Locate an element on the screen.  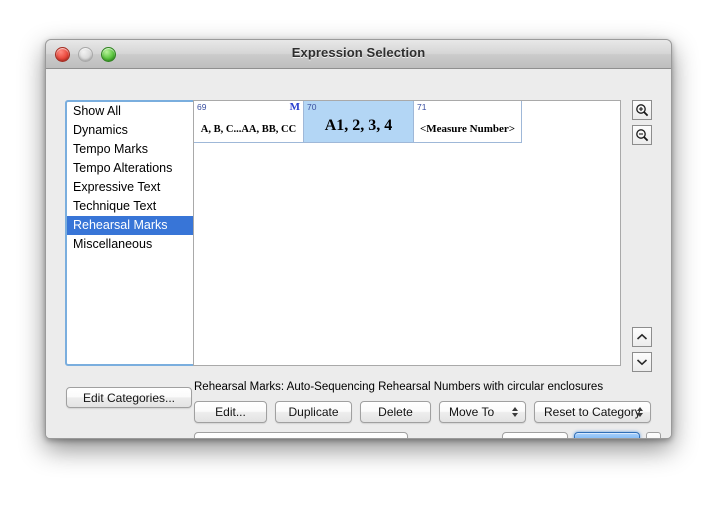
expression-text: A, B, C...AA, BB, CC is located at coordinates (248, 129).